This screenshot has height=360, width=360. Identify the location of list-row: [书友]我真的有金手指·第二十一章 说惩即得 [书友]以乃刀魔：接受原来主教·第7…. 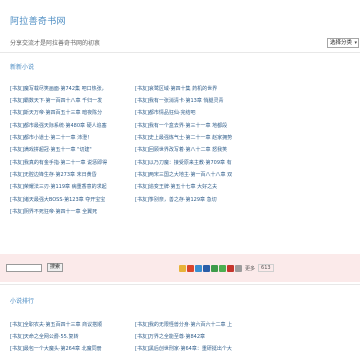
(160, 162).